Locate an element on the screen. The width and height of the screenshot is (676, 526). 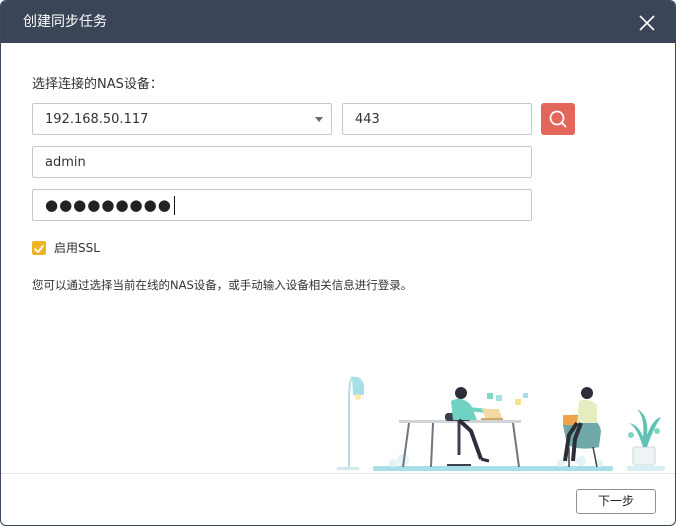
ssl-checkbox is located at coordinates (39, 248).